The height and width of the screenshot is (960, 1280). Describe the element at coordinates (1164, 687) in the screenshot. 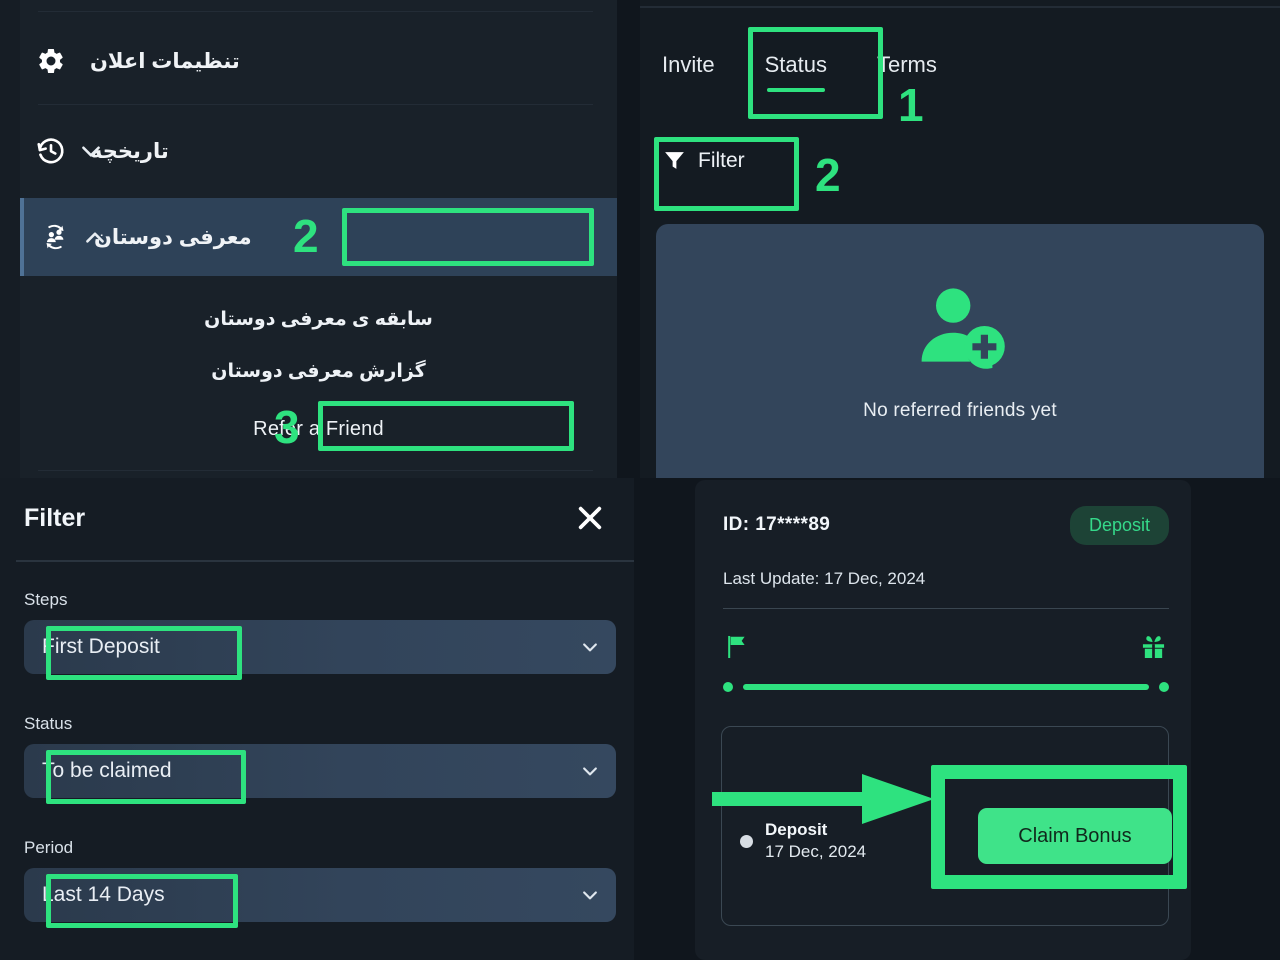

I see `progress-dot-end` at that location.